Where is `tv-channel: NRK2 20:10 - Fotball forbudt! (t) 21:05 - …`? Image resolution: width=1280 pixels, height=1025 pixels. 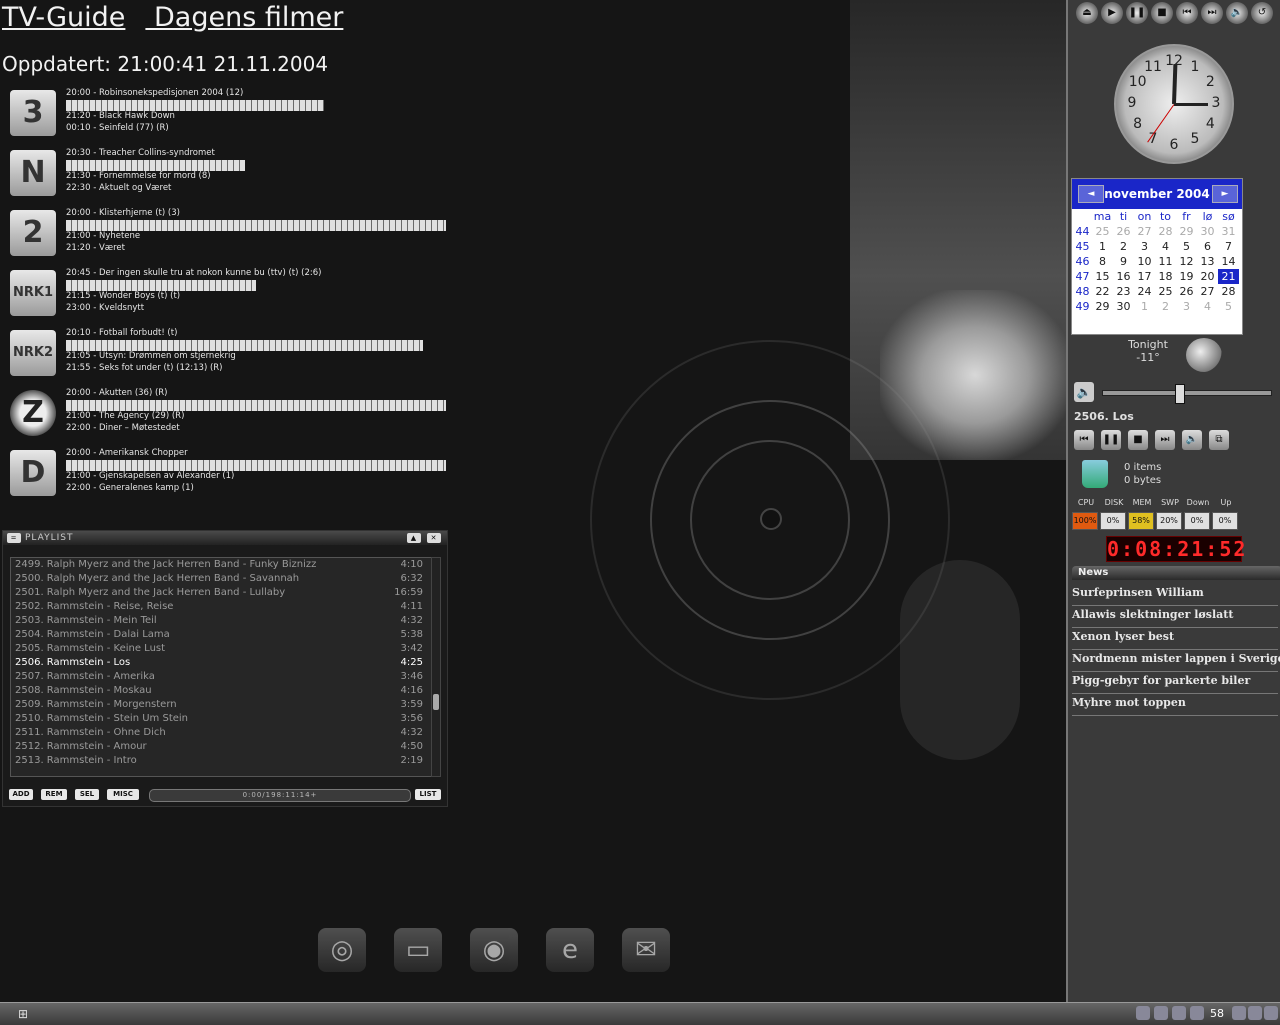 tv-channel: NRK2 20:10 - Fotball forbudt! (t) 21:05 - … is located at coordinates (228, 358).